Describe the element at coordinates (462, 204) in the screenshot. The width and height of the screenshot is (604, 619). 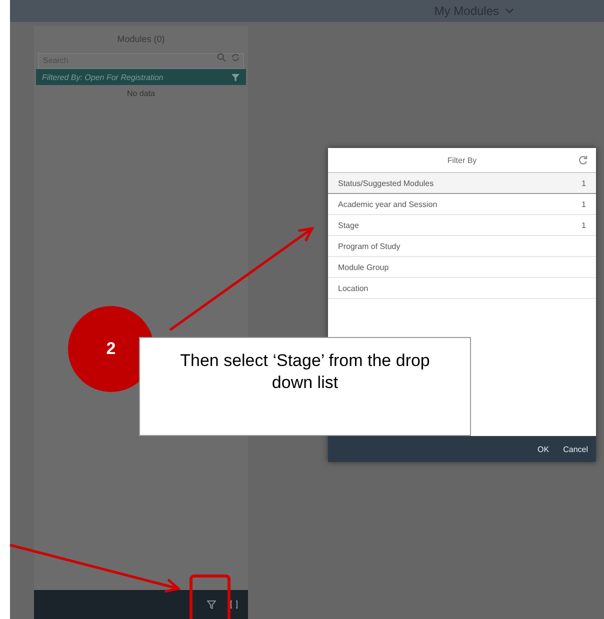
I see `filter-option: Academic year and Session 1` at that location.